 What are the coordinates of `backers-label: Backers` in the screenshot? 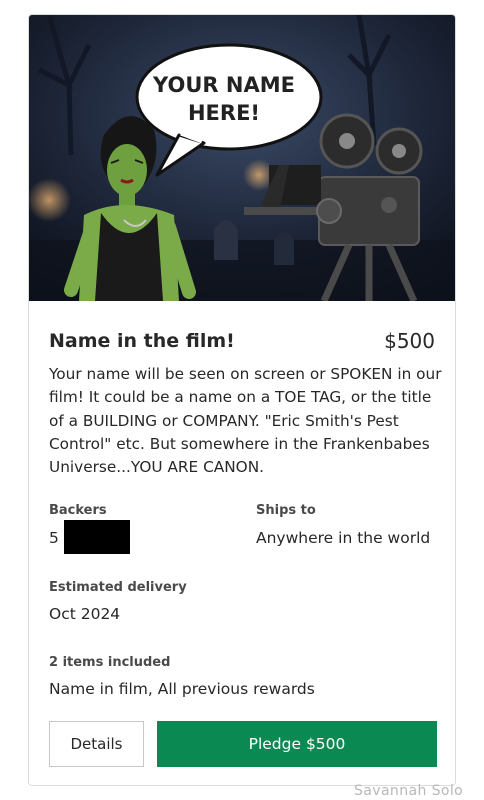 It's located at (78, 510).